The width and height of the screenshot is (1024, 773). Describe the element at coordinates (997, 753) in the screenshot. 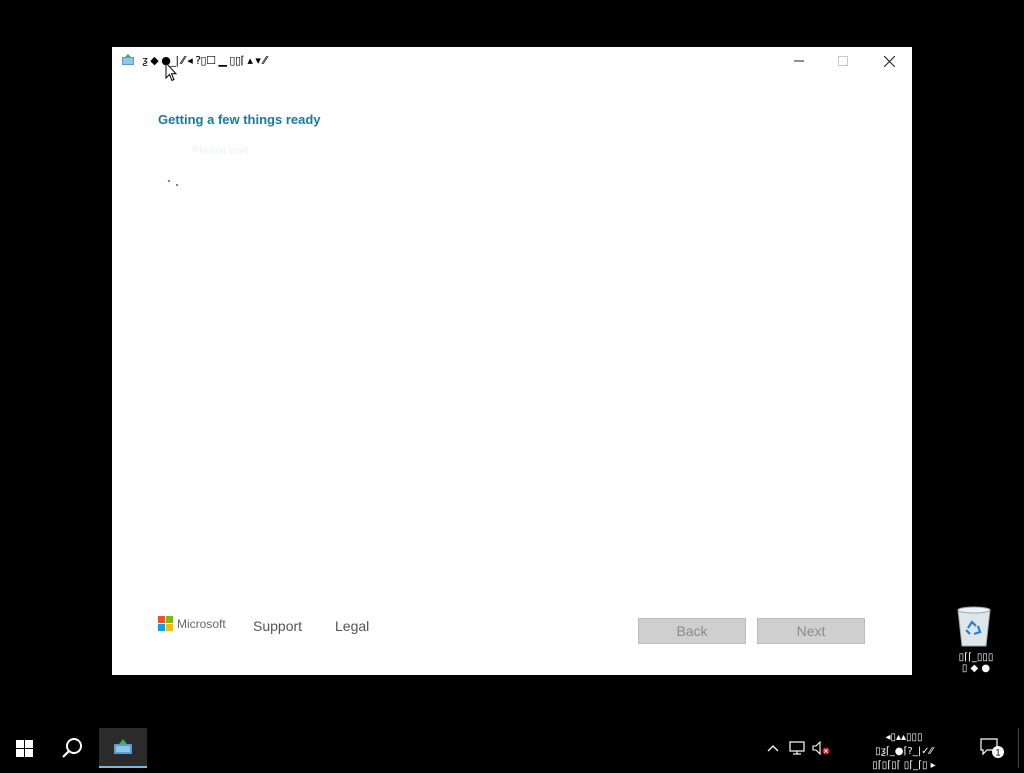

I see `notification-count: 1` at that location.